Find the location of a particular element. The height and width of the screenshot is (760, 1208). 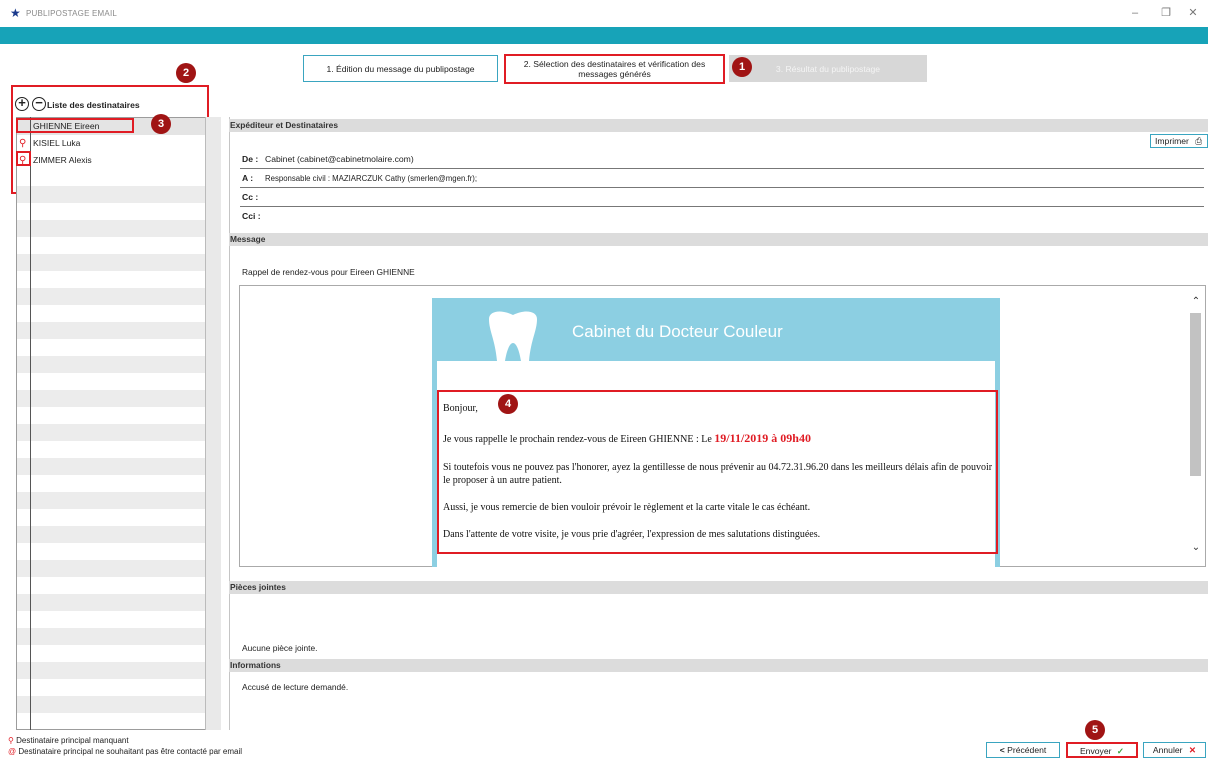

bcc-label: Cci : is located at coordinates (251, 216).